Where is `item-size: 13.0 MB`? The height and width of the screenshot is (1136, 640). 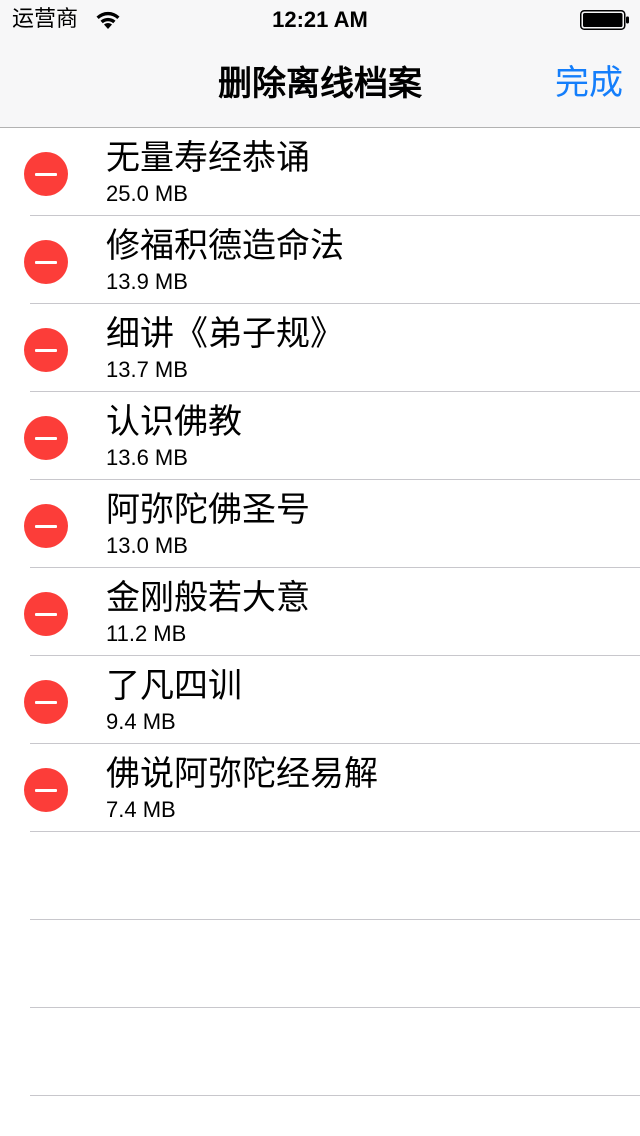
item-size: 13.0 MB is located at coordinates (147, 545).